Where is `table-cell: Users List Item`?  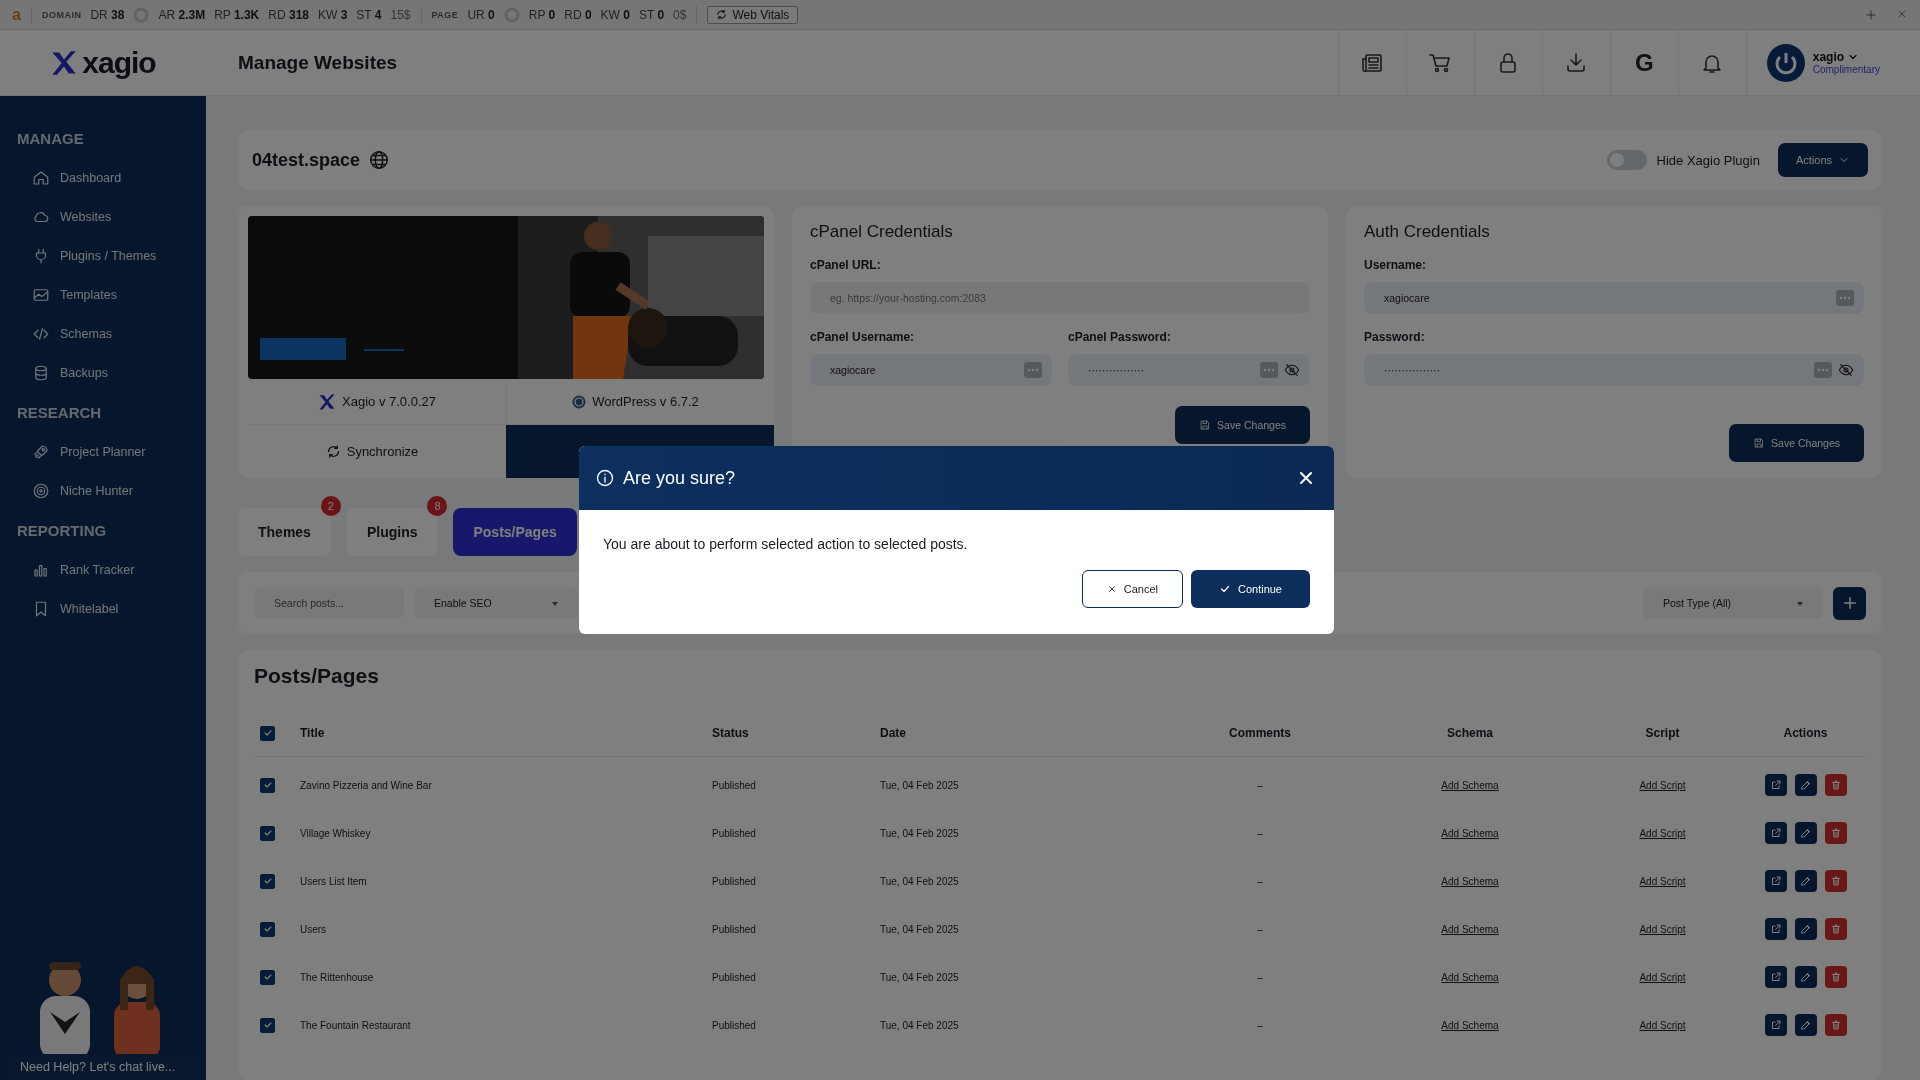
table-cell: Users List Item is located at coordinates (333, 881).